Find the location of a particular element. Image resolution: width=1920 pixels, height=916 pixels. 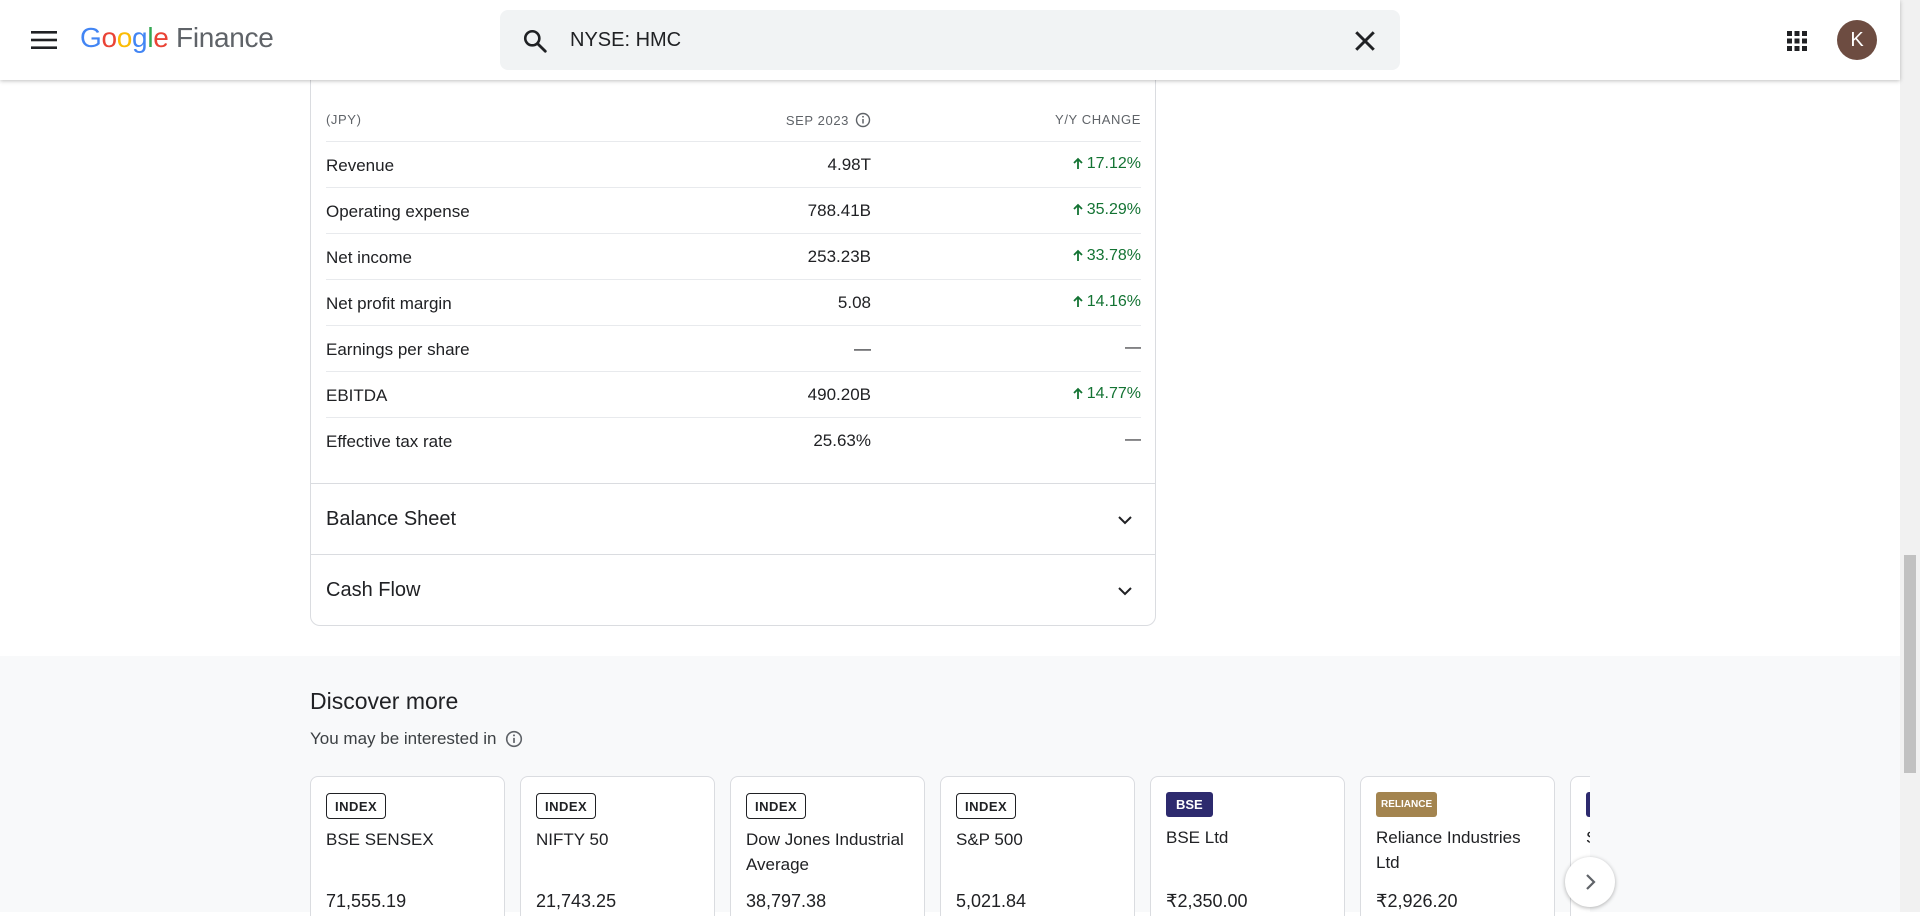

apps-grid-icon is located at coordinates (1797, 41).